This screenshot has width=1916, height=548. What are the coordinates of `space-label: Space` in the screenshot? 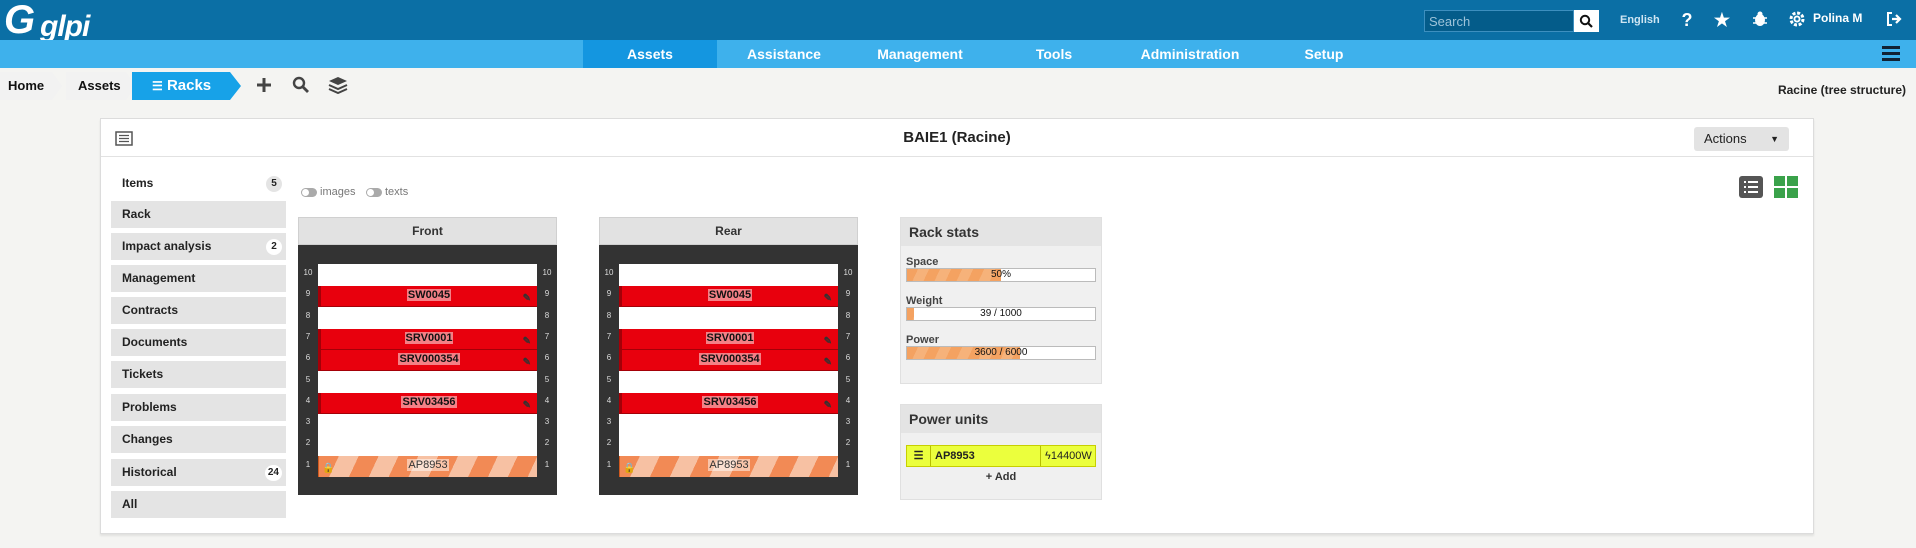 It's located at (922, 262).